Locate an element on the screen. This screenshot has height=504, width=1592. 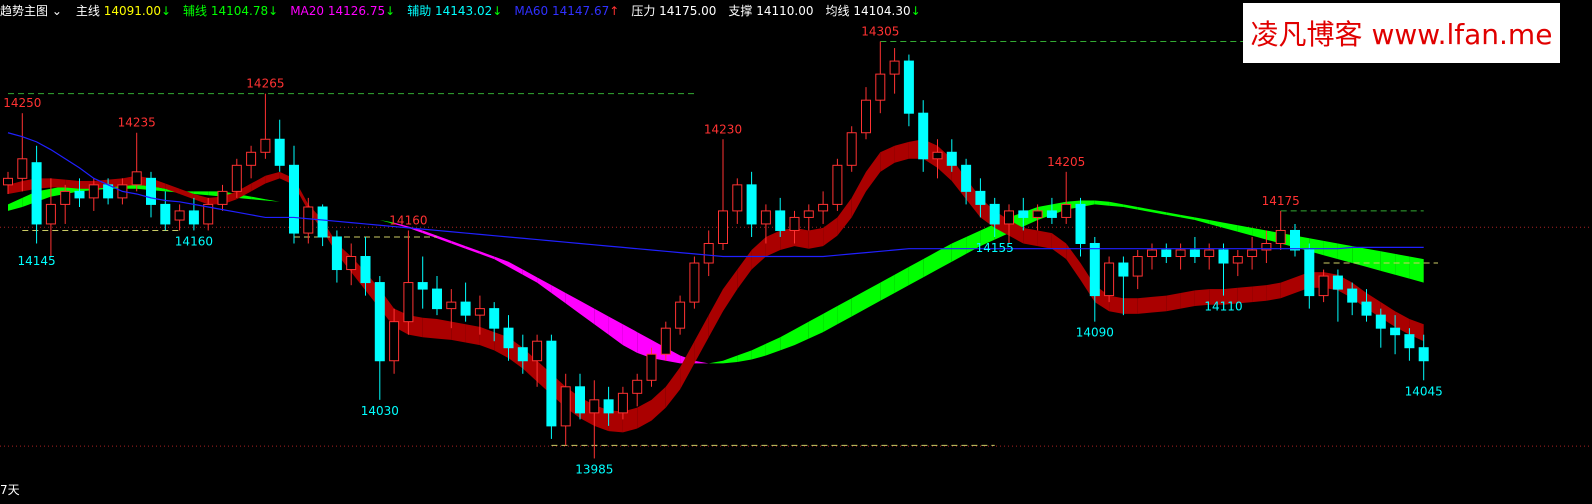
indicator-value: 14091.00 is located at coordinates (130, 10).